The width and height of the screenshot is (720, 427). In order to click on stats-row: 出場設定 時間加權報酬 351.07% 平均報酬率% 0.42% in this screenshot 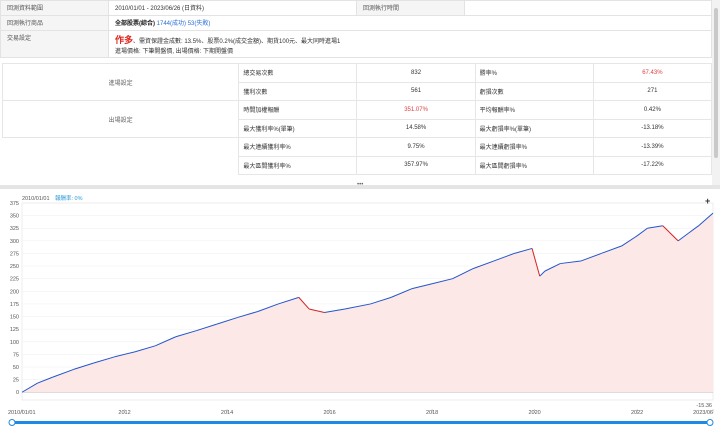, I will do `click(357, 119)`.